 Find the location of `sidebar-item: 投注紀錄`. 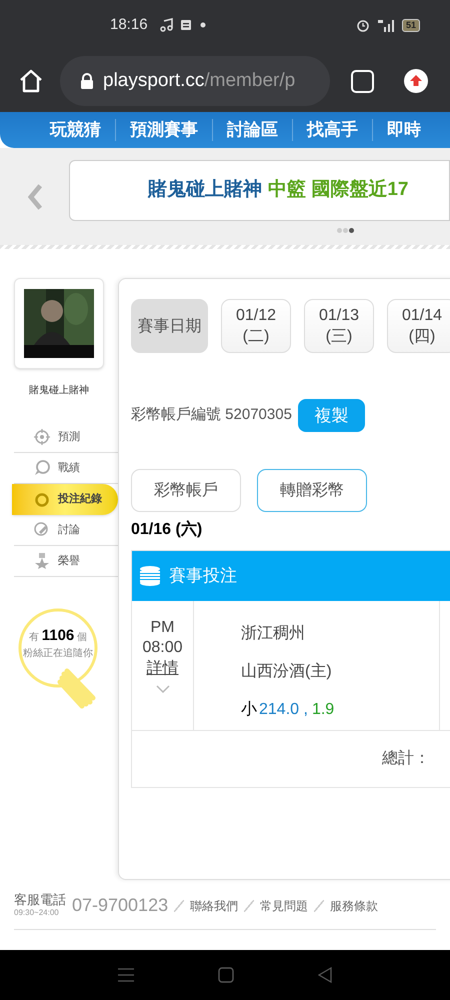

sidebar-item: 投注紀錄 is located at coordinates (65, 499).